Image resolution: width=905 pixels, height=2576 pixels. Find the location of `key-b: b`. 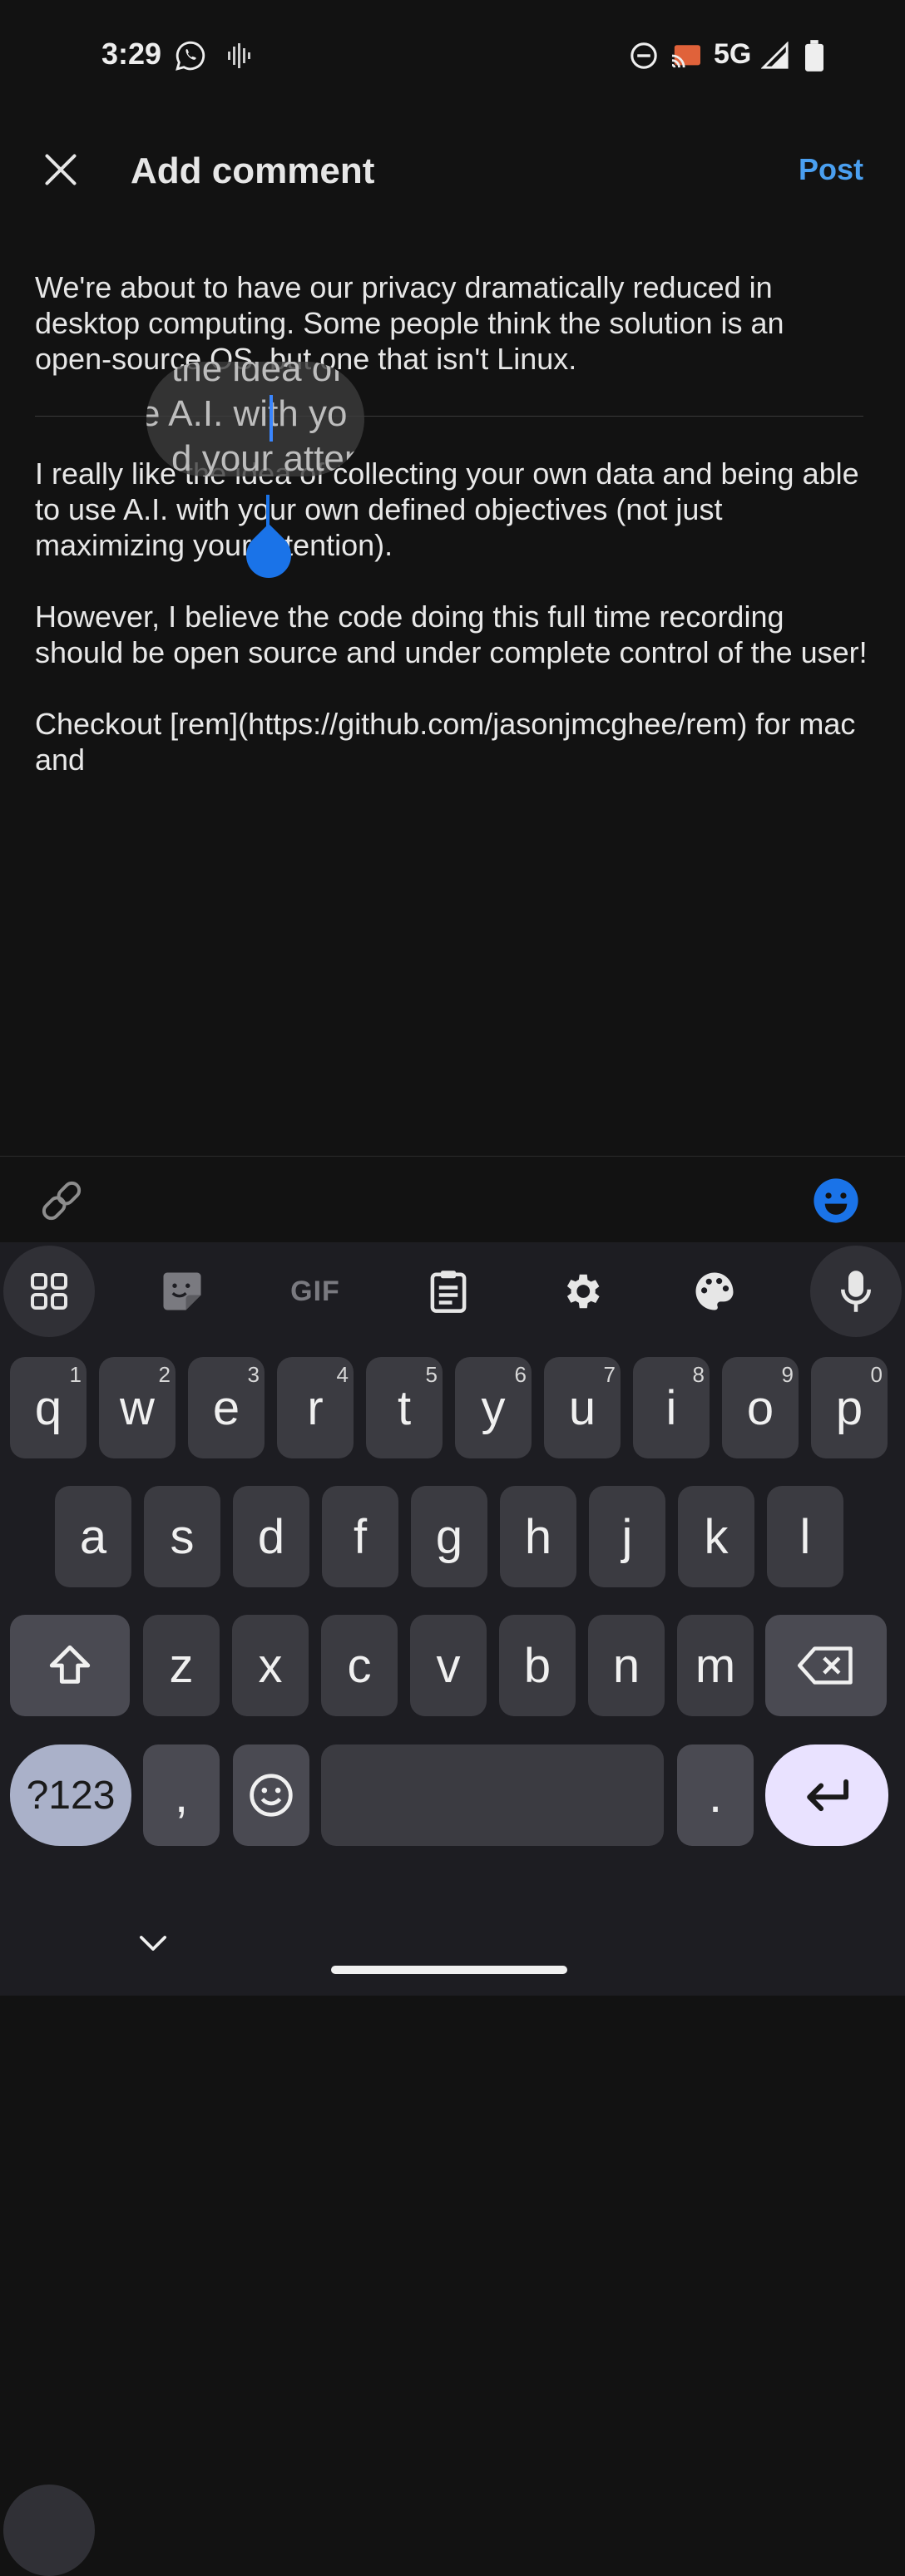

key-b: b is located at coordinates (537, 1665).